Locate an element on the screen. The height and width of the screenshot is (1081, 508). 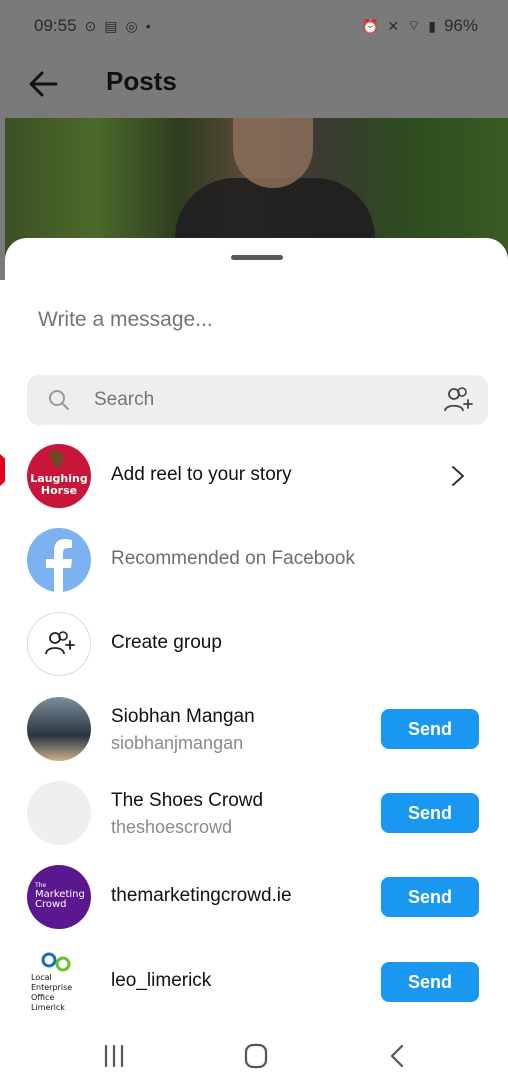
add-to-story-row: Laughing Horse Add reel to your story is located at coordinates (257, 476).